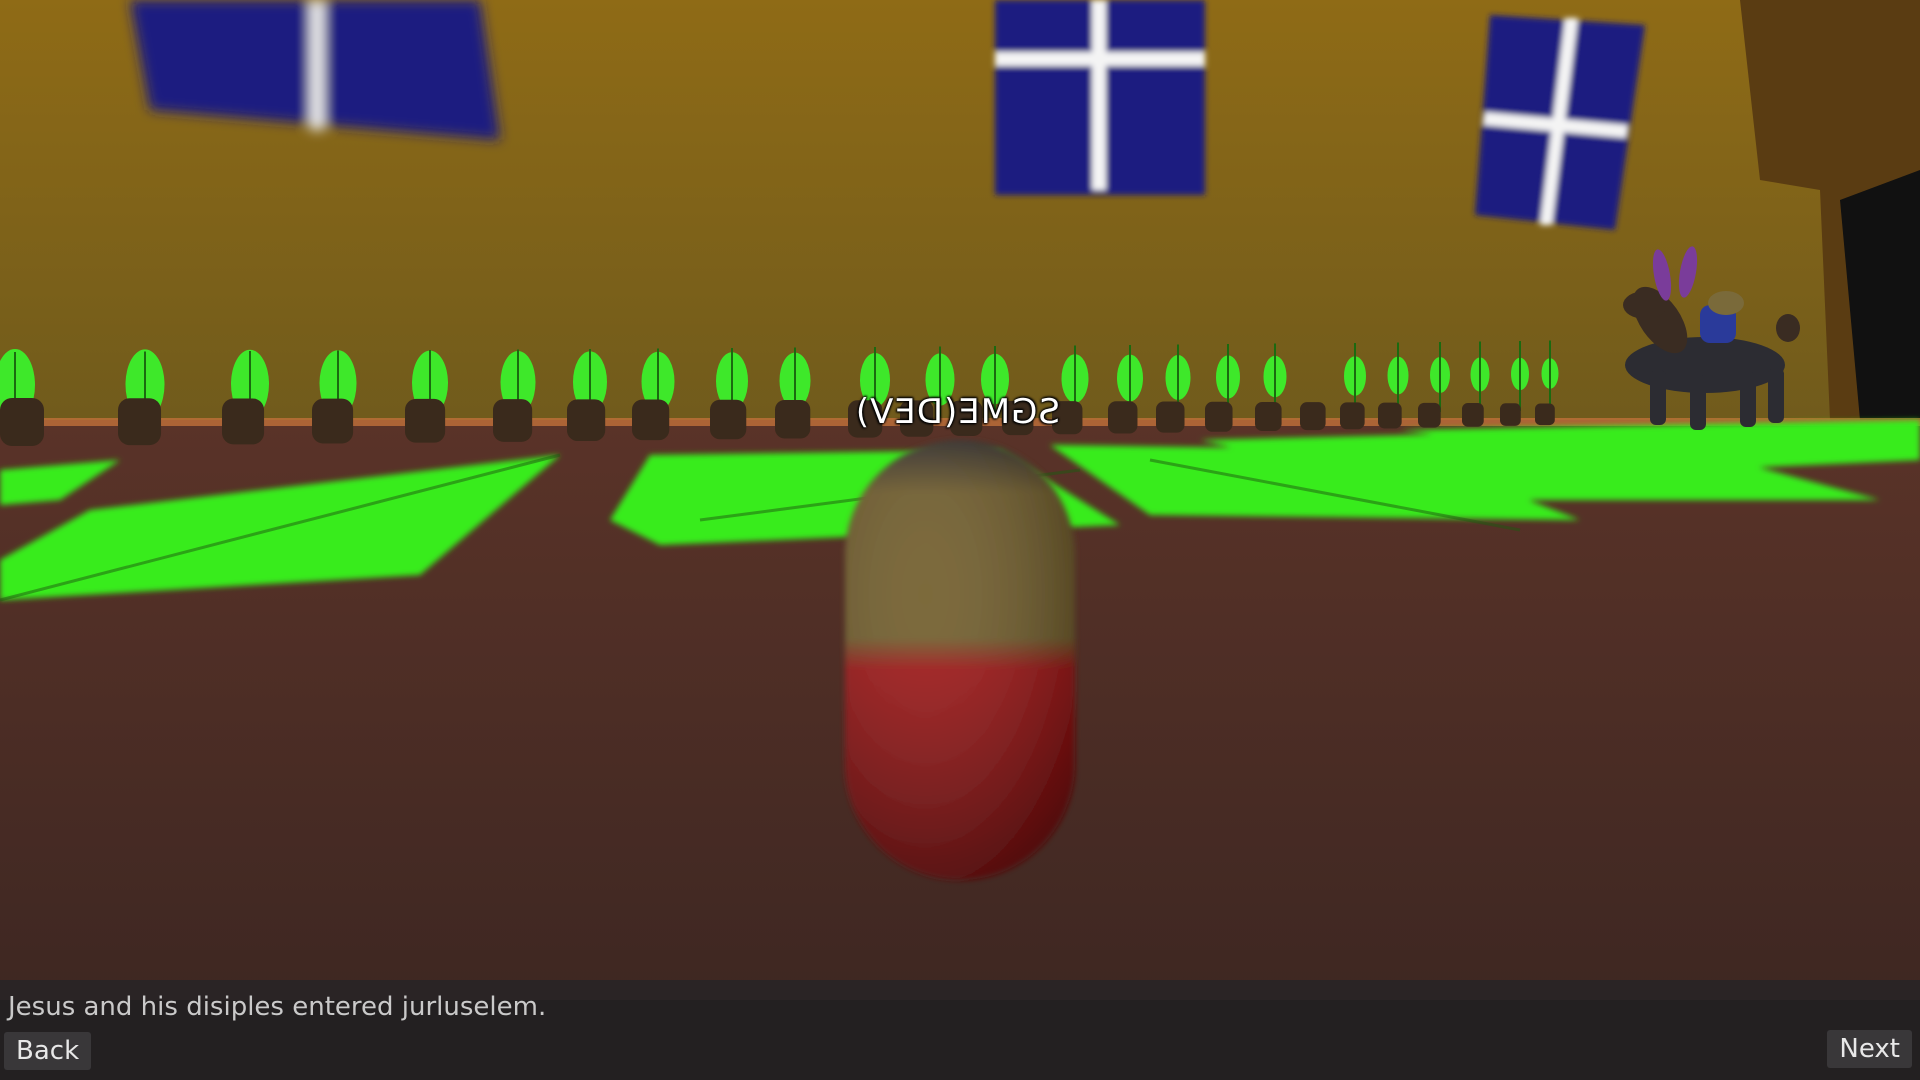 Image resolution: width=1920 pixels, height=1080 pixels. I want to click on next-button: Next, so click(1869, 1049).